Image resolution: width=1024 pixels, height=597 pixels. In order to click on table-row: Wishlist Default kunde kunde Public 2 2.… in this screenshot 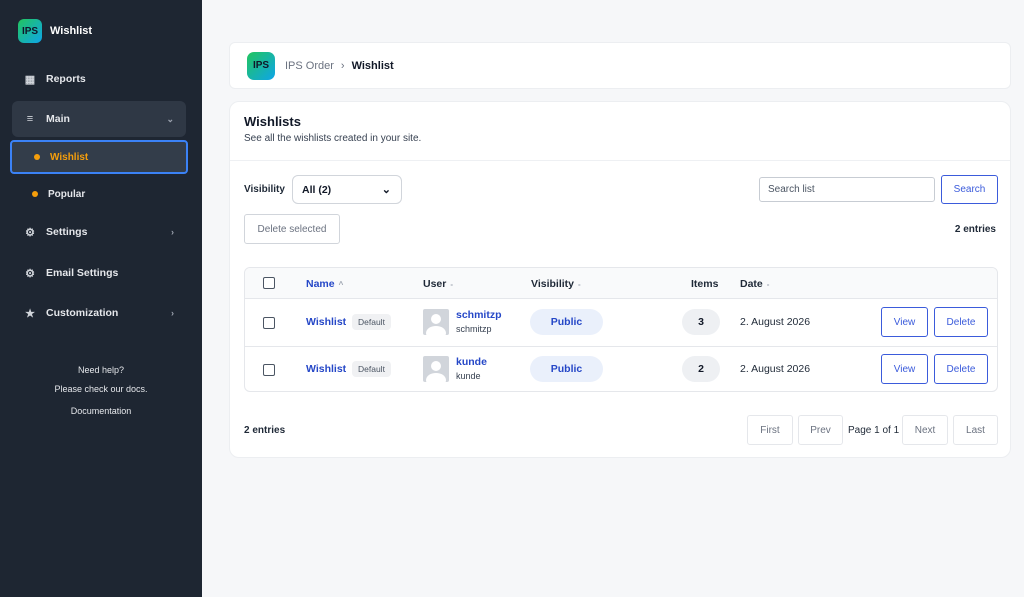, I will do `click(621, 368)`.